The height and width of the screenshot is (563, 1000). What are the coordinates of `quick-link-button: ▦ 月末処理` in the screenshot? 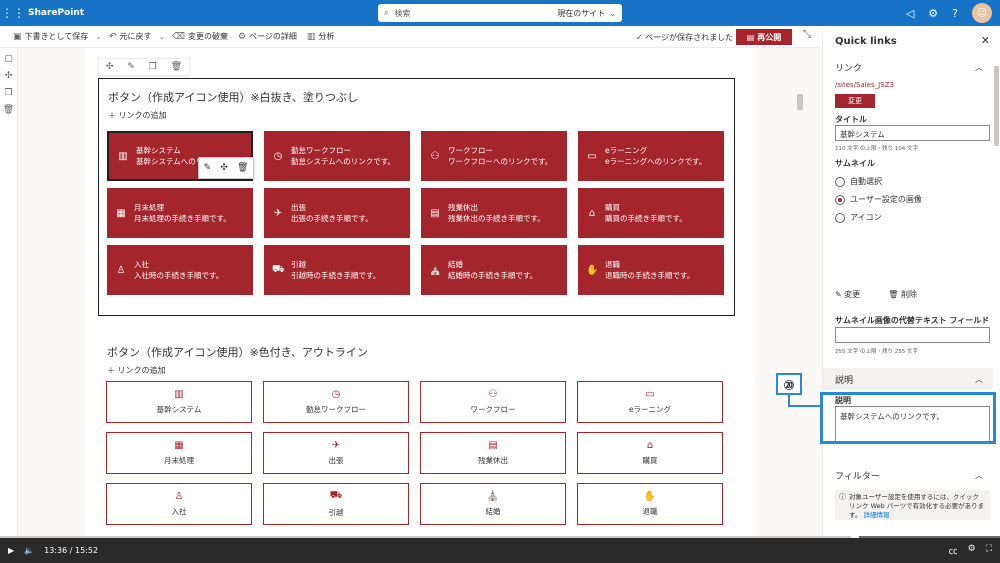 It's located at (179, 453).